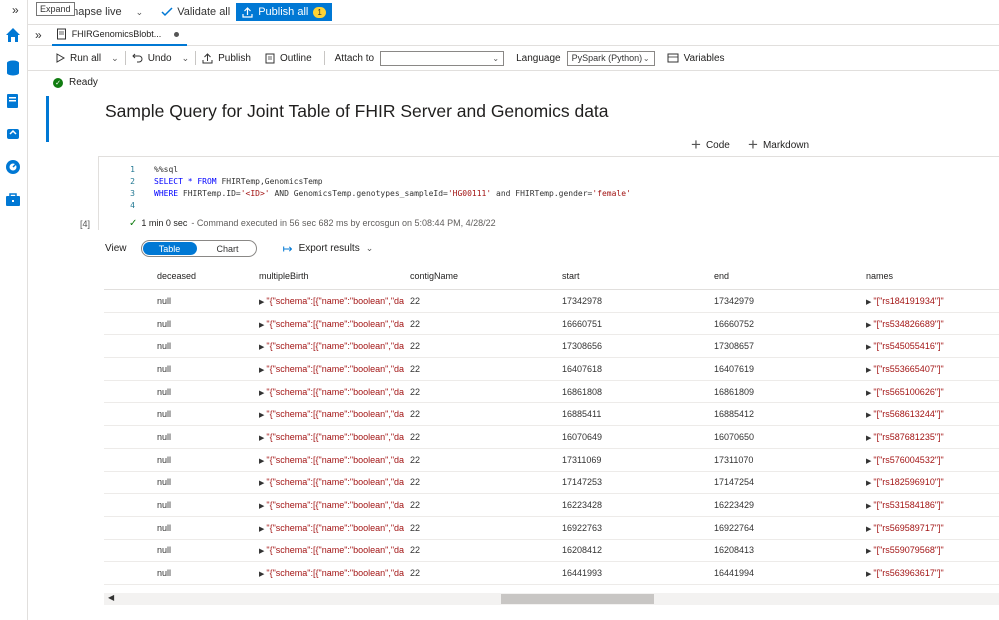  What do you see at coordinates (607, 58) in the screenshot?
I see `language-value: PySpark (Python)` at bounding box center [607, 58].